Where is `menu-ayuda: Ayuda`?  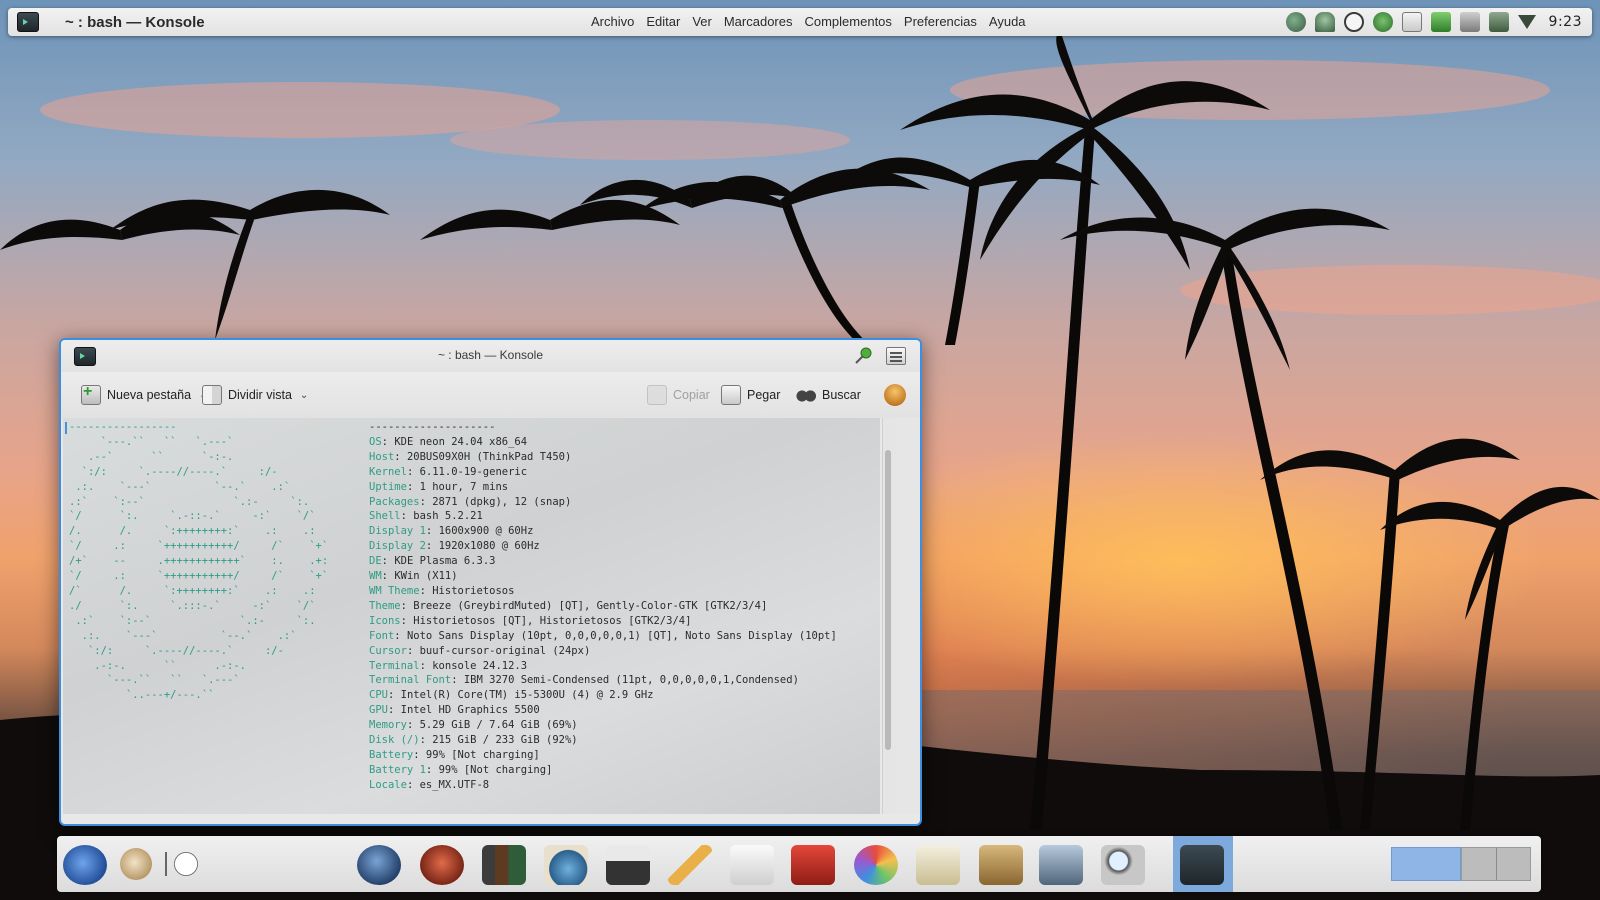
menu-ayuda: Ayuda is located at coordinates (1007, 22).